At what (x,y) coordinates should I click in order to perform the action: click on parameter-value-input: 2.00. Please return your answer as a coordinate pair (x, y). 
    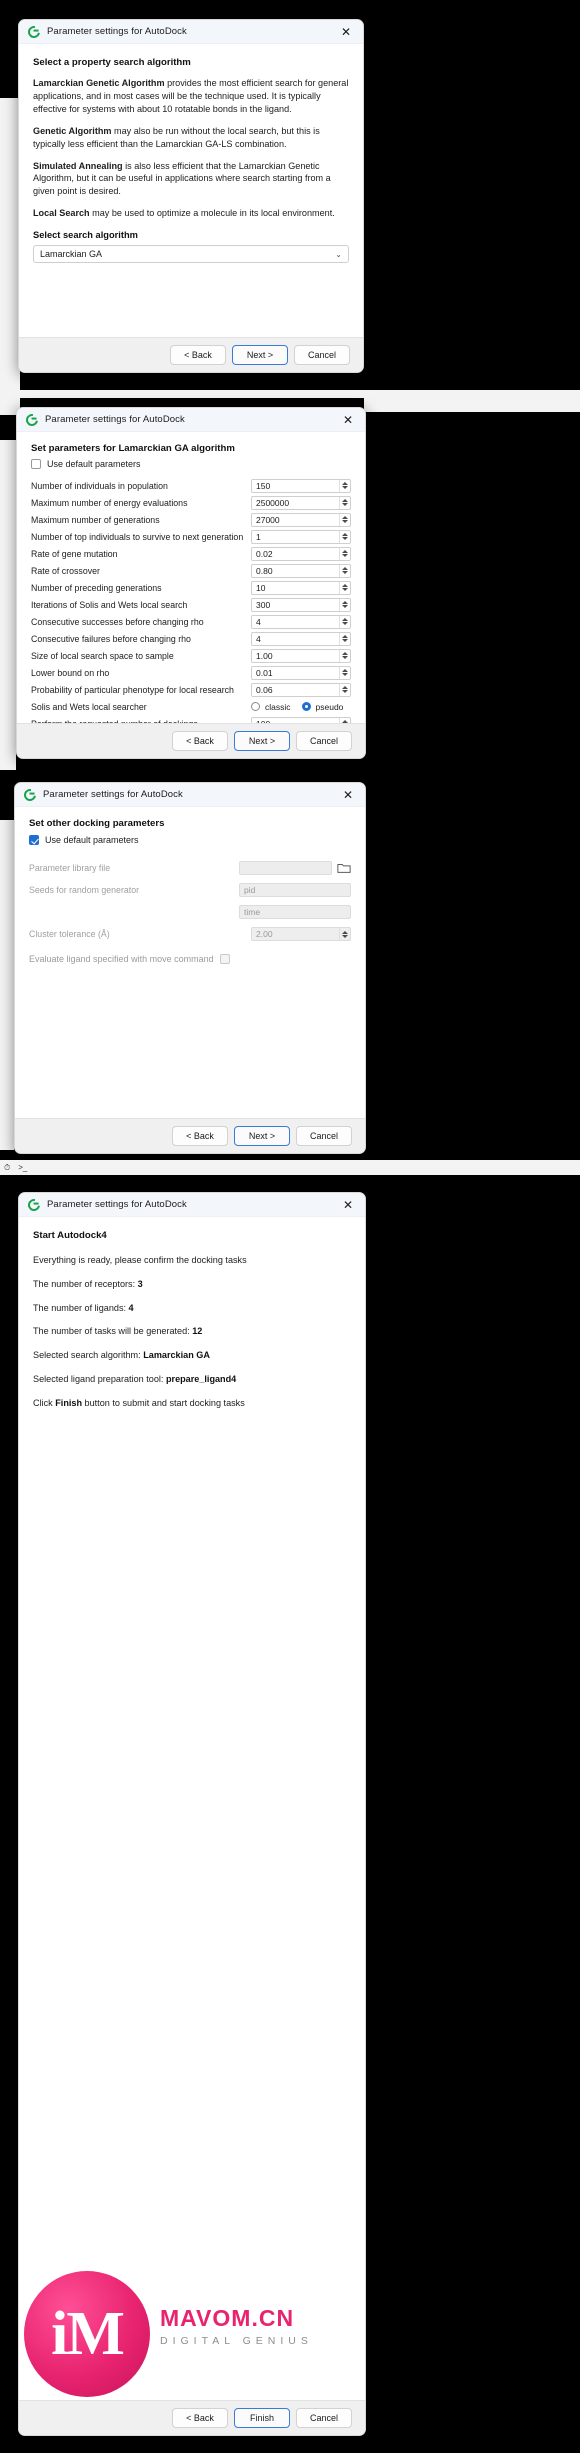
    Looking at the image, I should click on (301, 934).